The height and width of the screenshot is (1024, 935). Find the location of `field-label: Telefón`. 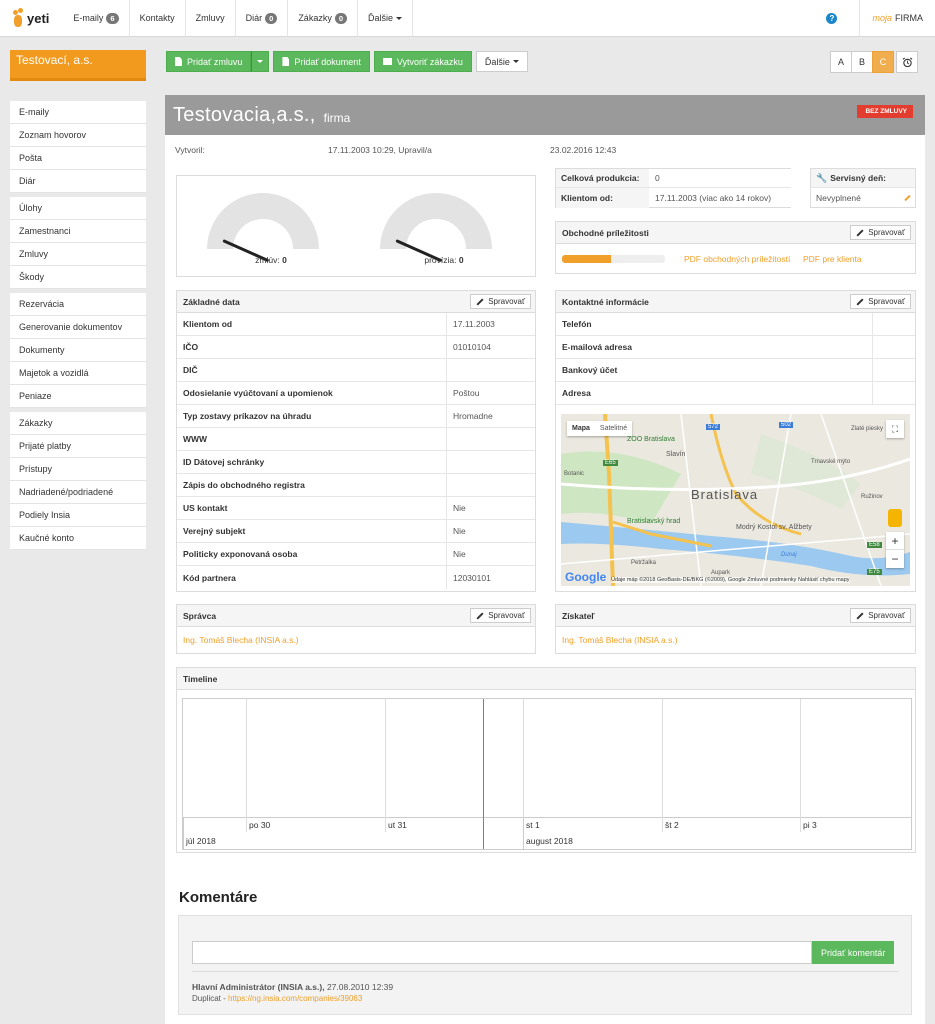

field-label: Telefón is located at coordinates (714, 324).